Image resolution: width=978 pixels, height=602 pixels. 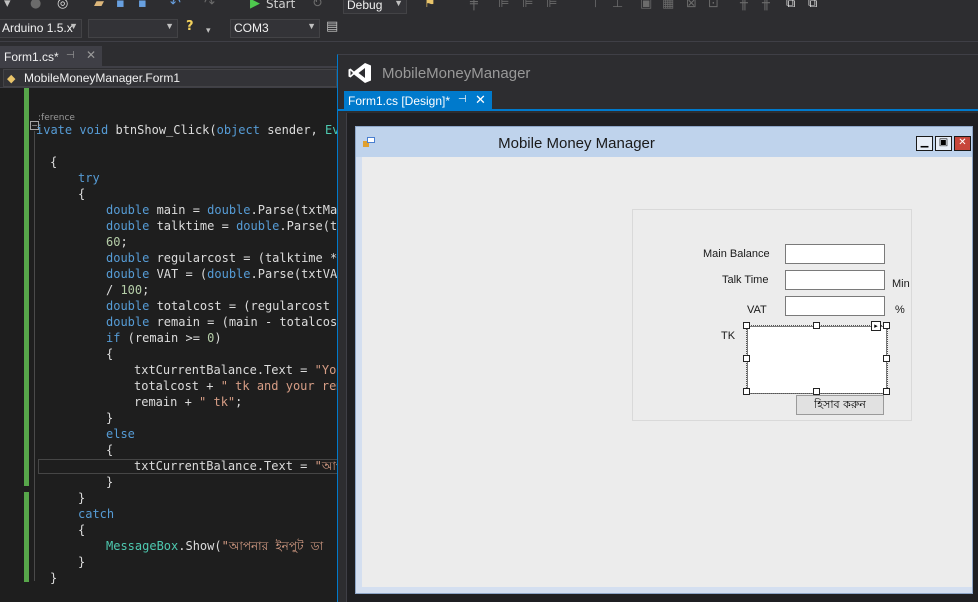 What do you see at coordinates (840, 405) in the screenshot?
I see `calculate-button: হিসাব করুন` at bounding box center [840, 405].